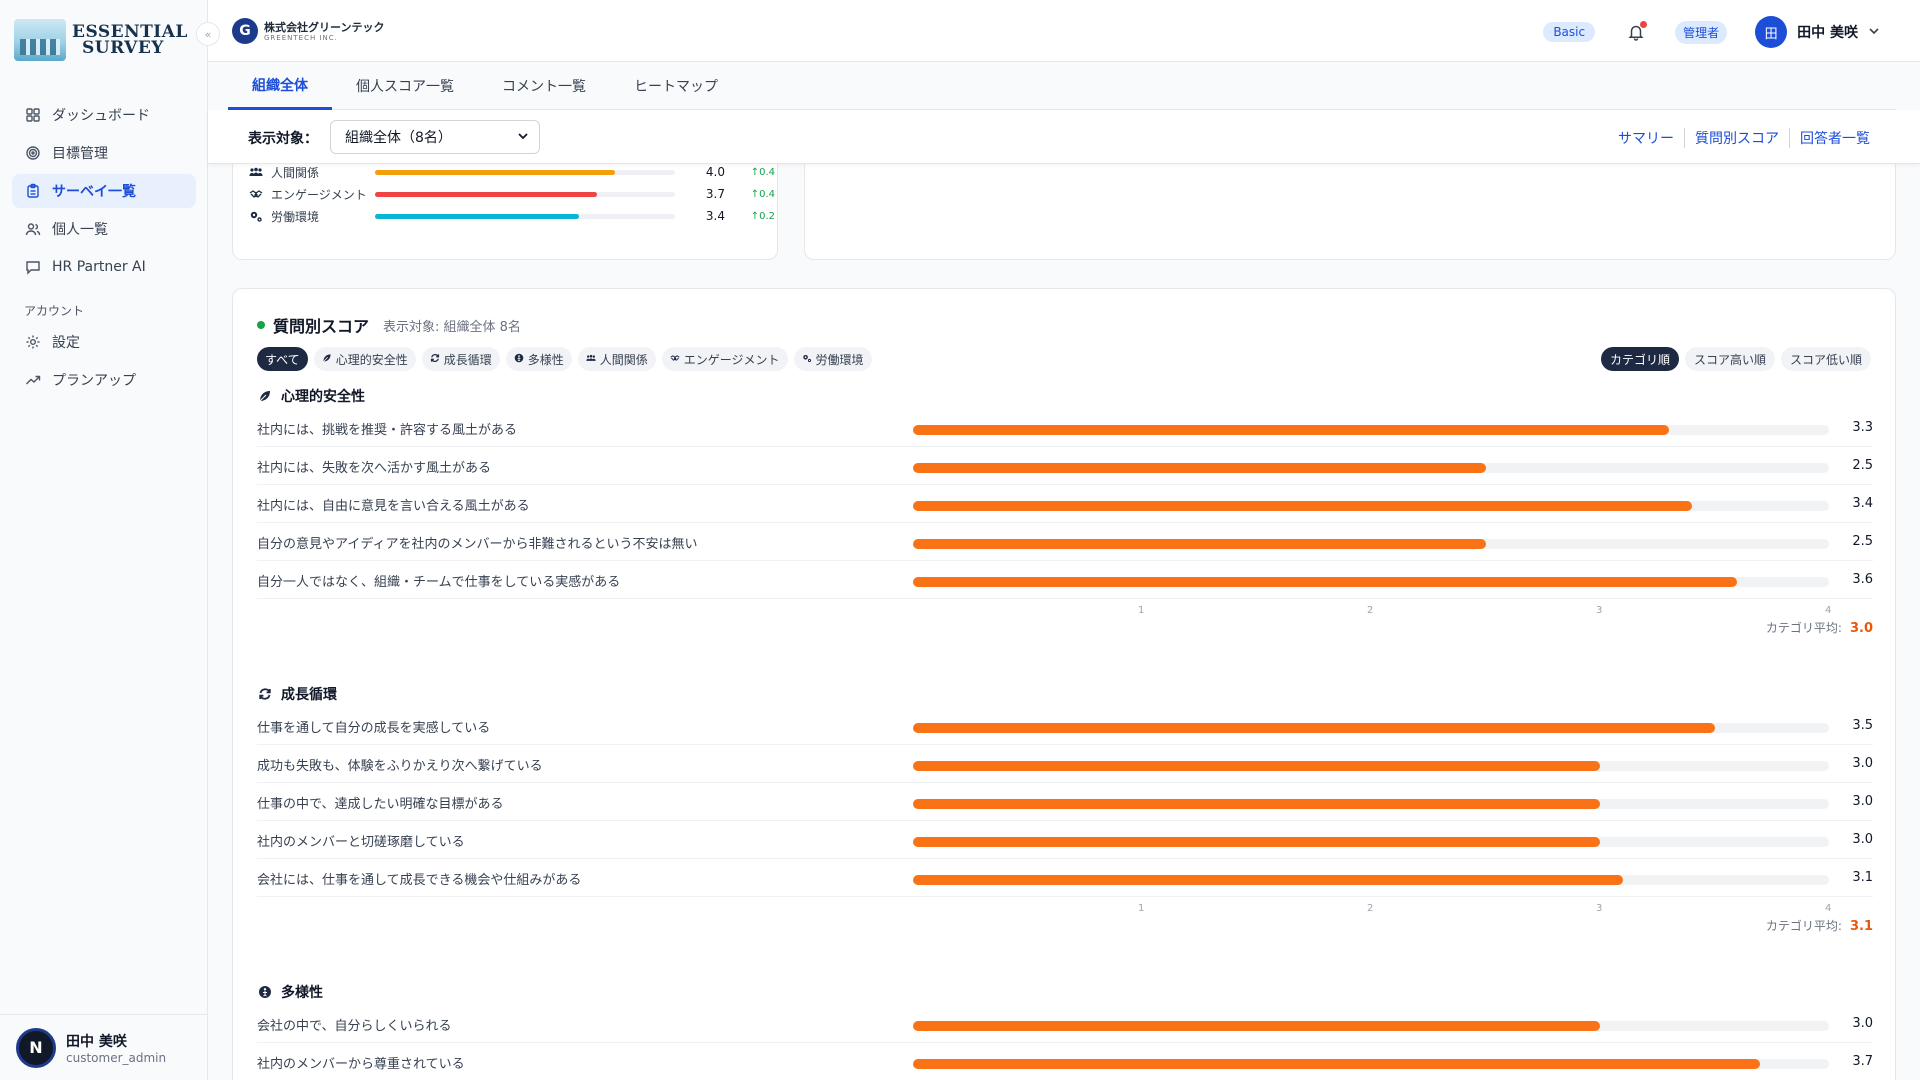  Describe the element at coordinates (265, 992) in the screenshot. I see `diversity-icon` at that location.